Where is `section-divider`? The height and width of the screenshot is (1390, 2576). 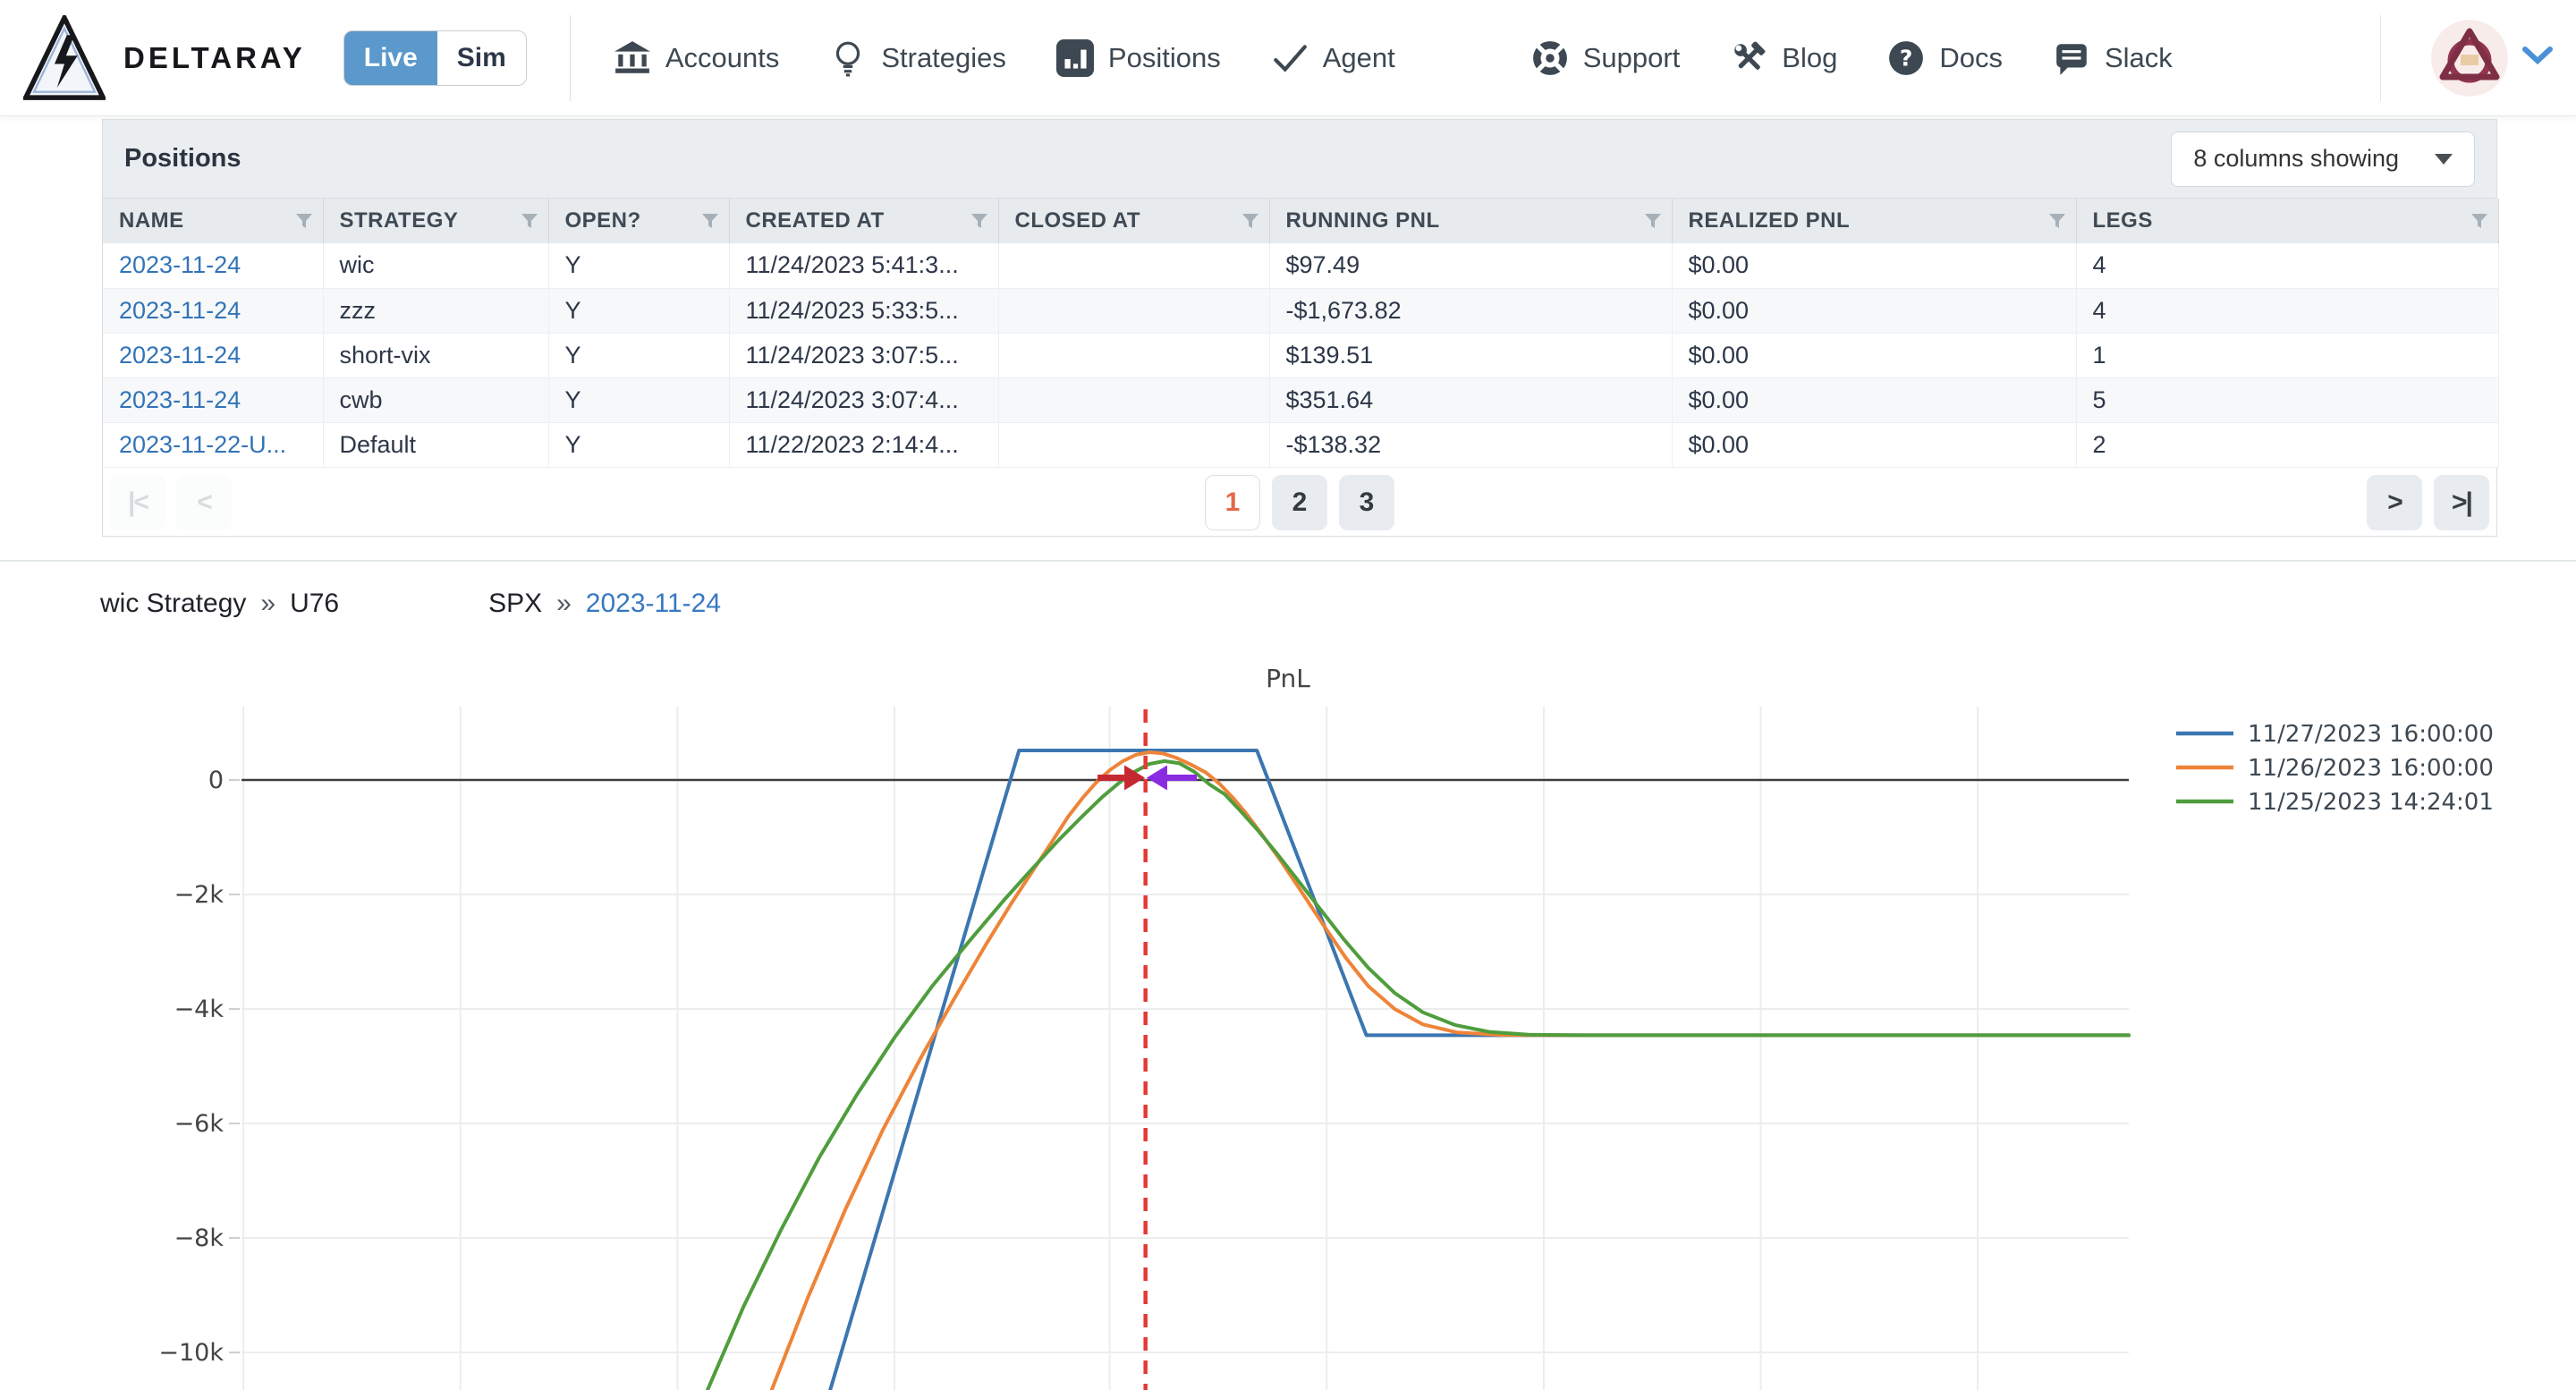
section-divider is located at coordinates (1288, 561).